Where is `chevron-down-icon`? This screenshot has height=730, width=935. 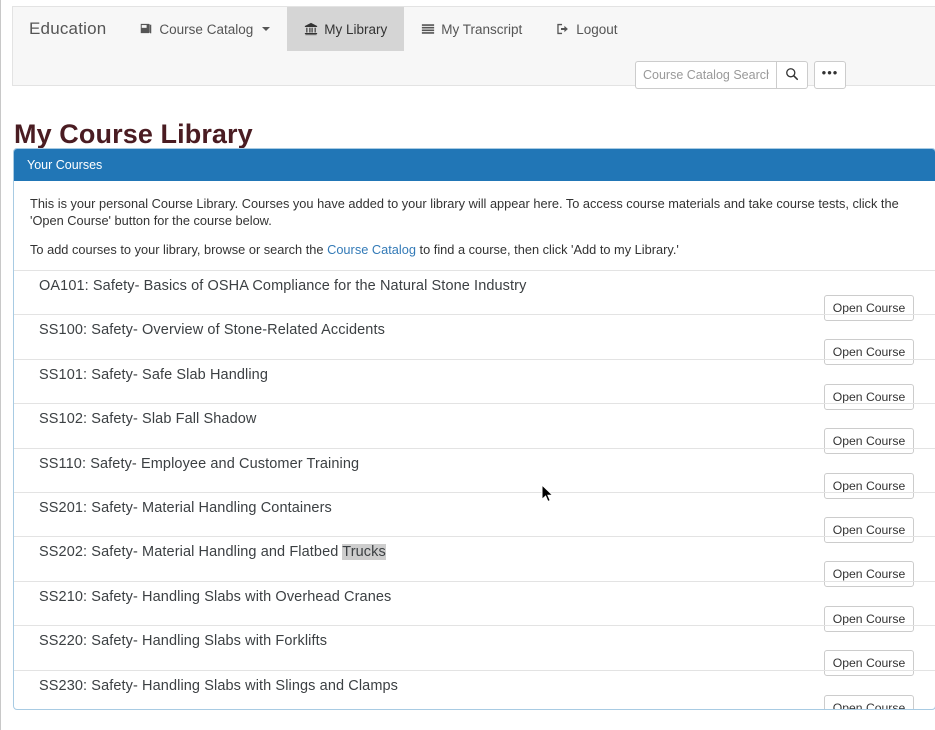 chevron-down-icon is located at coordinates (266, 29).